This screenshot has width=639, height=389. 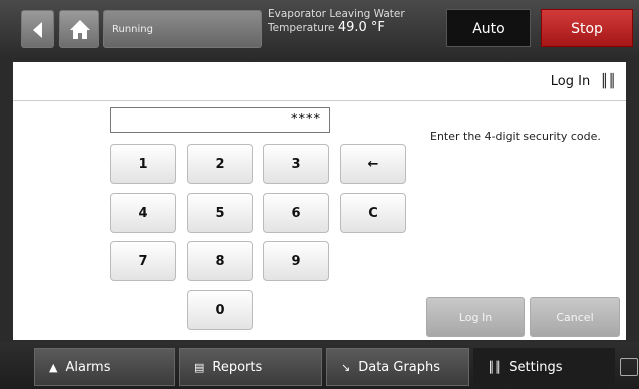 What do you see at coordinates (319, 100) in the screenshot?
I see `divider` at bounding box center [319, 100].